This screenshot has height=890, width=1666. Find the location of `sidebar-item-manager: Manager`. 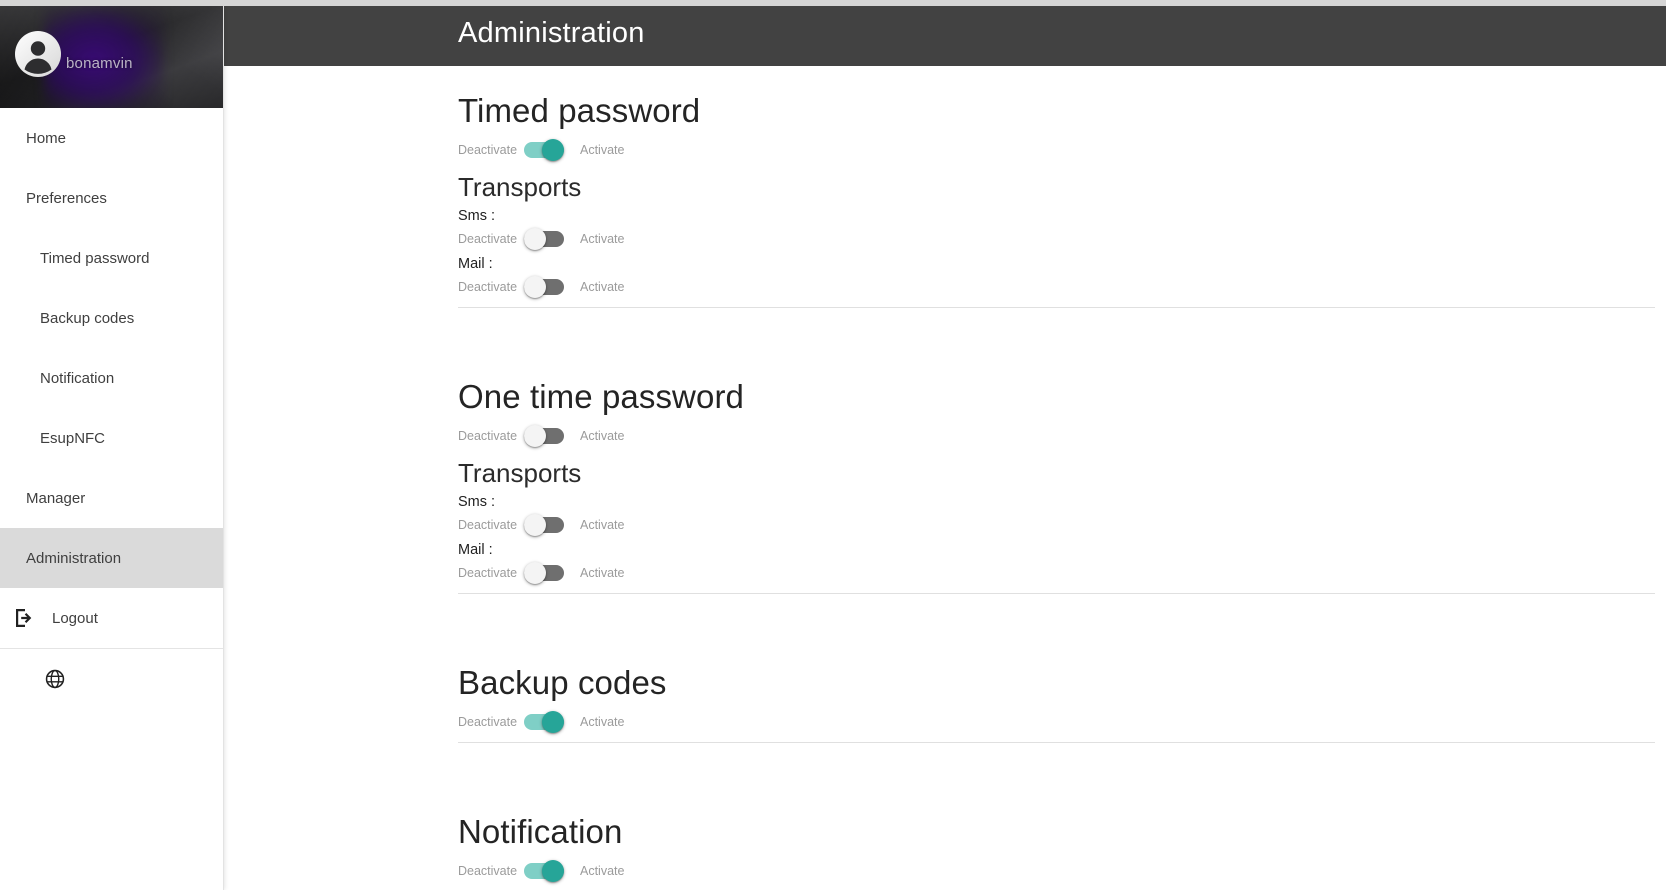

sidebar-item-manager: Manager is located at coordinates (111, 498).